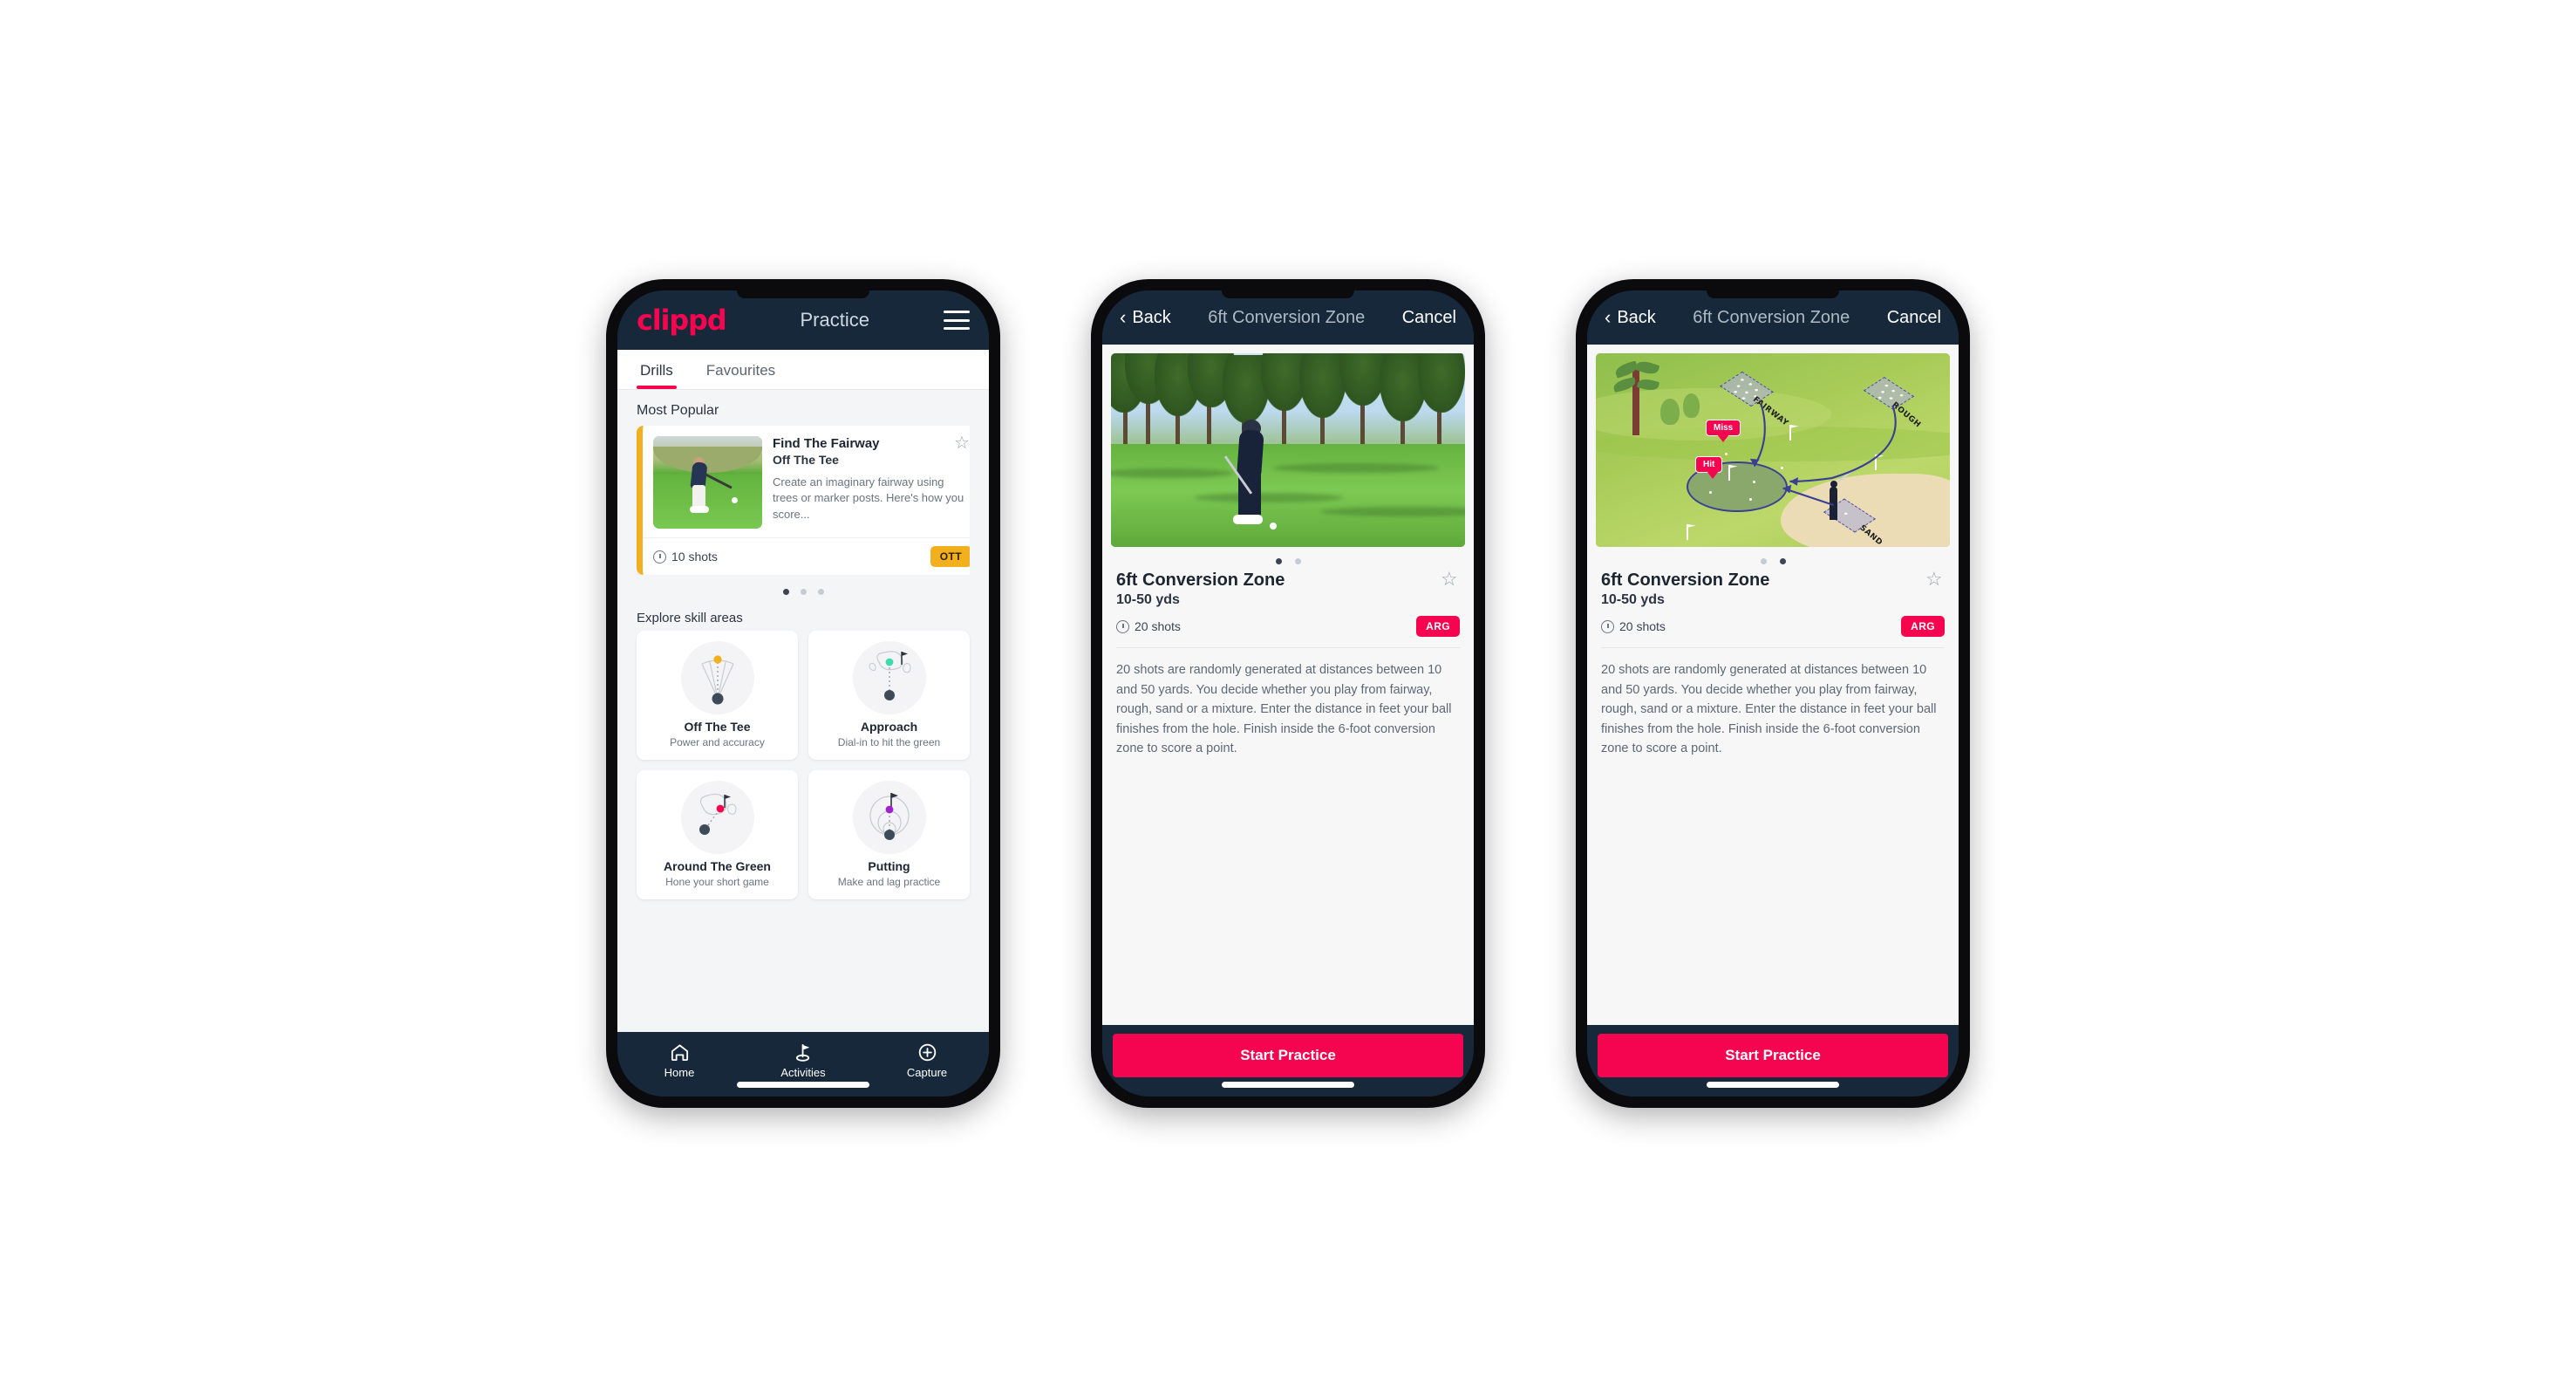  I want to click on tabbar-label: Capture, so click(927, 1072).